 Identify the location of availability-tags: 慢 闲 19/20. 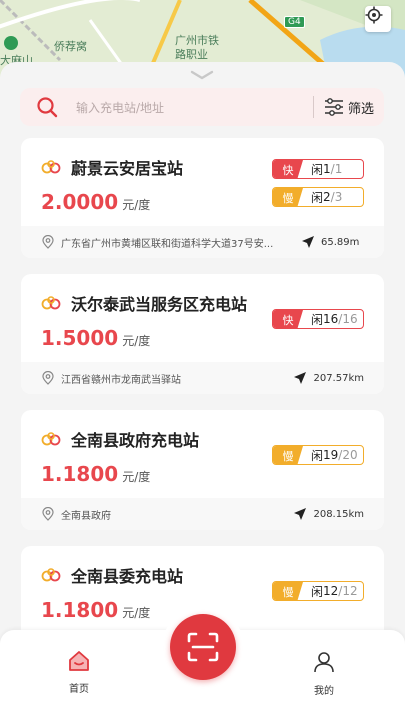
(318, 459).